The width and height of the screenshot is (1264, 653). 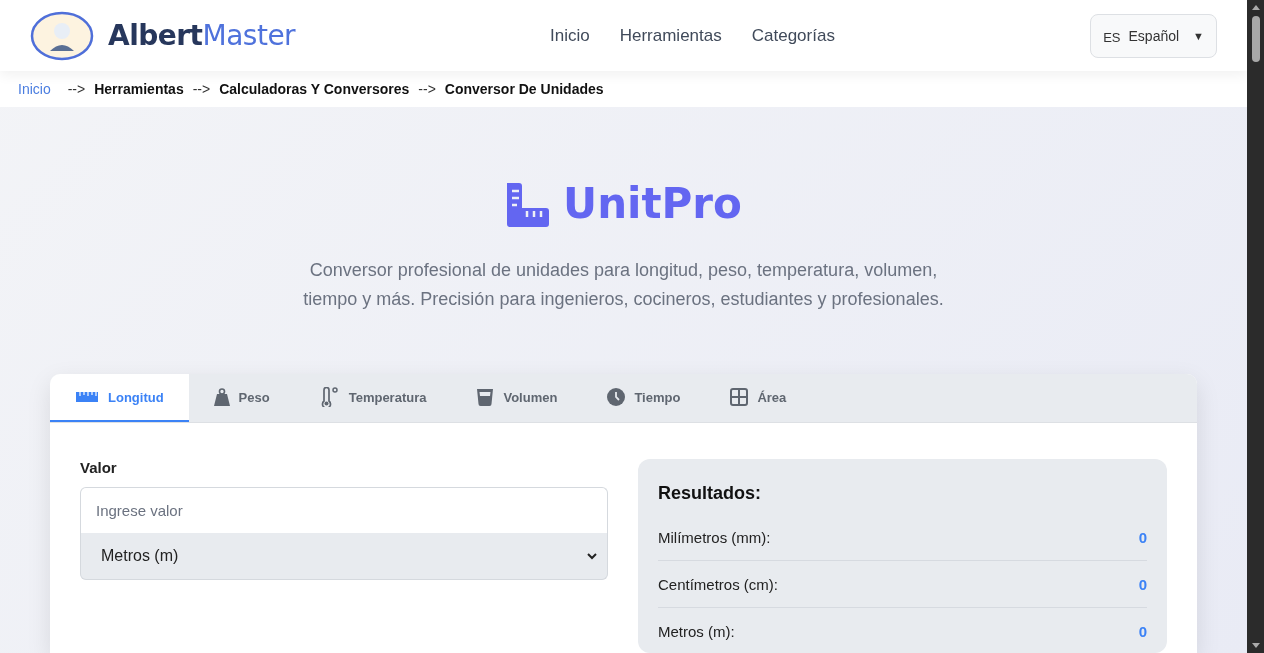 What do you see at coordinates (119, 398) in the screenshot?
I see `category-tab: Longitud` at bounding box center [119, 398].